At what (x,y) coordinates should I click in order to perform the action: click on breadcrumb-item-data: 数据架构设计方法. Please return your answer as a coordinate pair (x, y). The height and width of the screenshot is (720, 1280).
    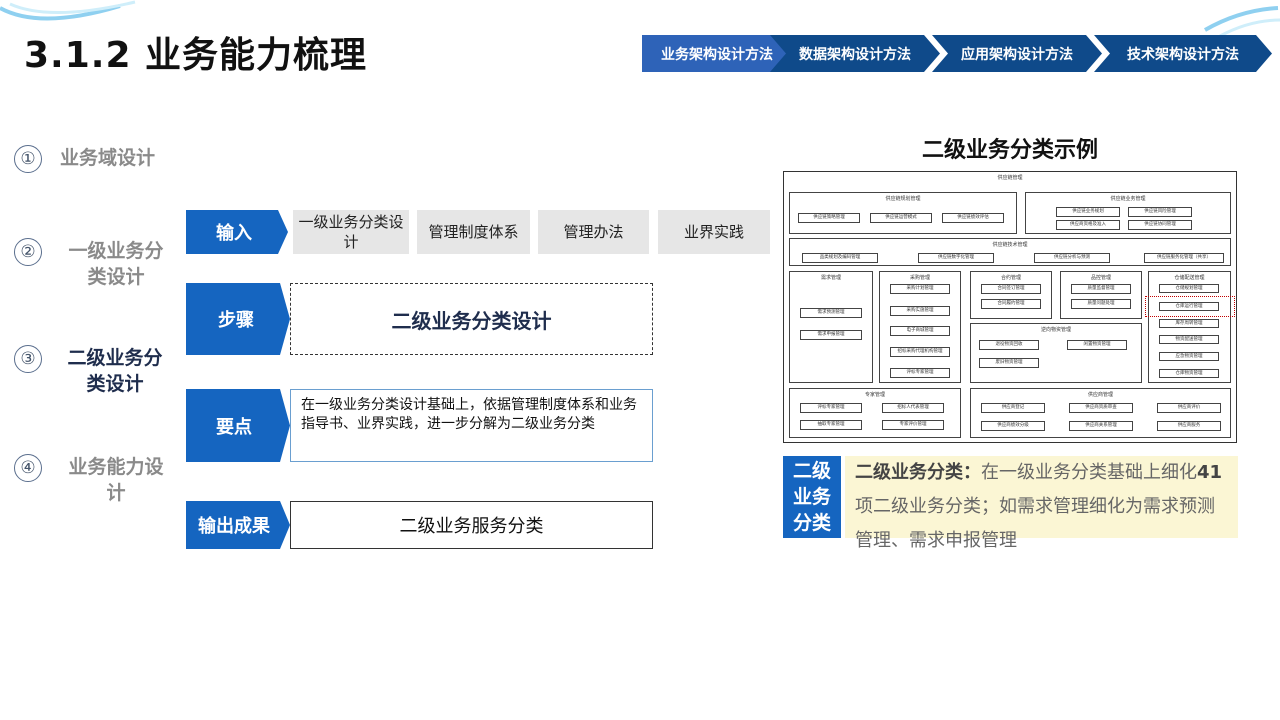
    Looking at the image, I should click on (855, 53).